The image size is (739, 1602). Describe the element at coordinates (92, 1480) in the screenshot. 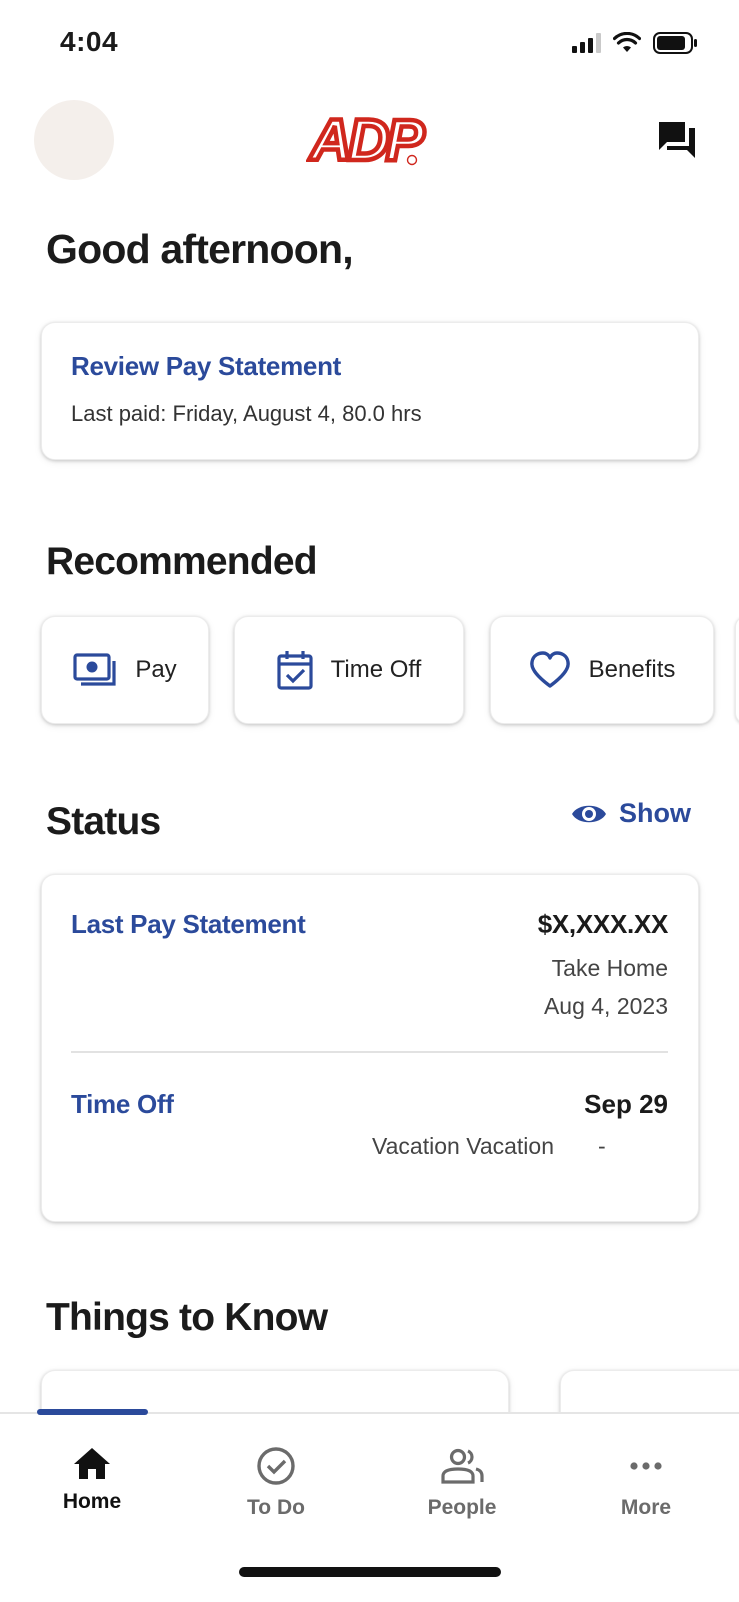

I see `nav-home: Home` at that location.